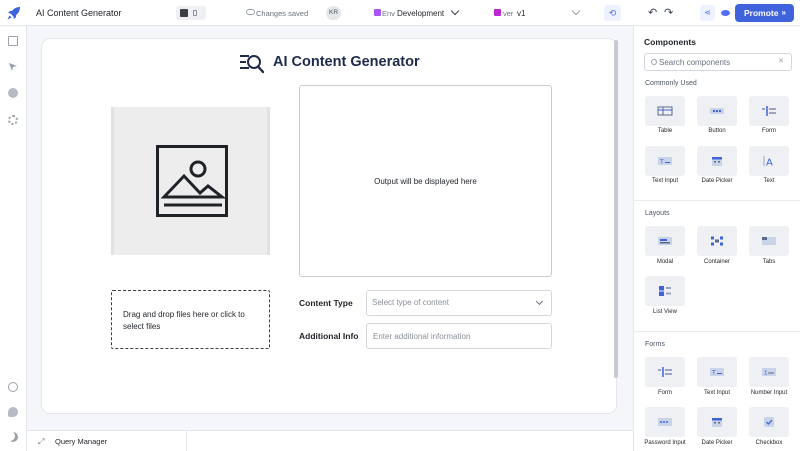  I want to click on content-type-select: Select type of content, so click(459, 303).